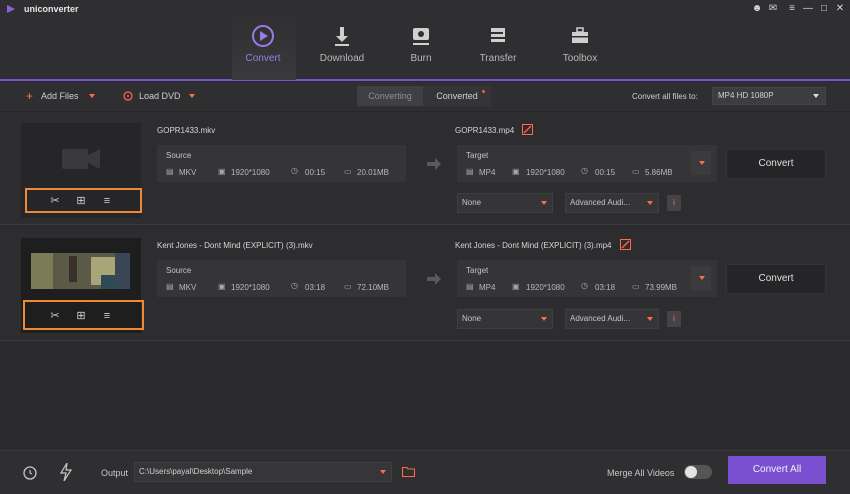 This screenshot has height=494, width=850. What do you see at coordinates (824, 9) in the screenshot?
I see `maximize-icon: □` at bounding box center [824, 9].